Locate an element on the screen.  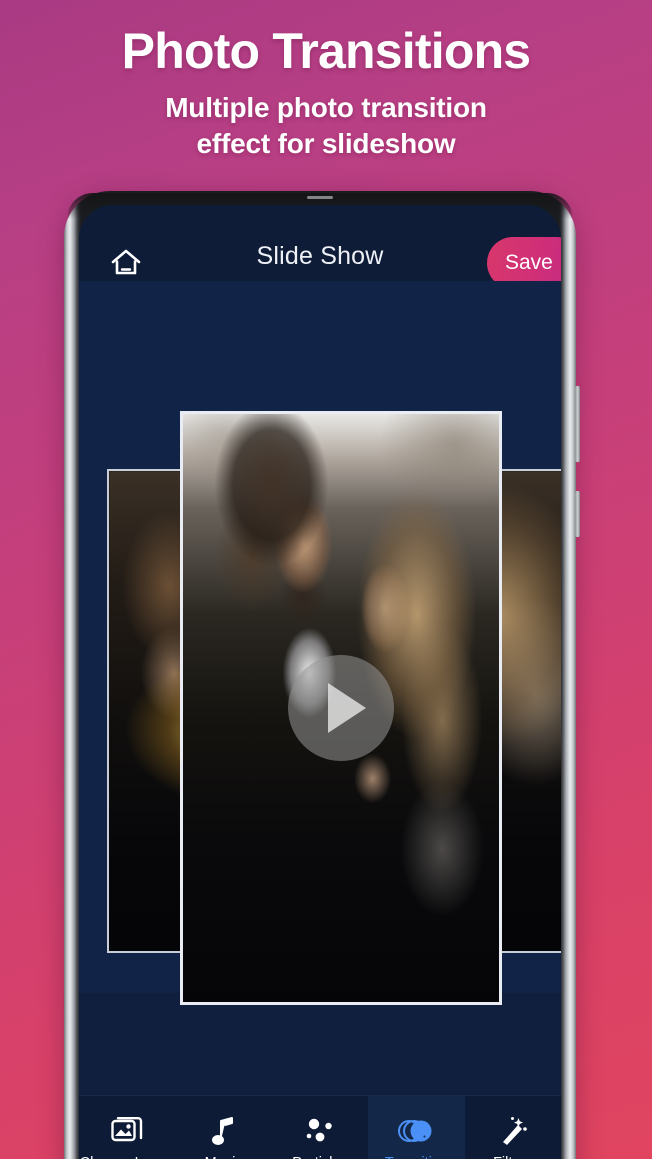
particles-icon is located at coordinates (320, 1131).